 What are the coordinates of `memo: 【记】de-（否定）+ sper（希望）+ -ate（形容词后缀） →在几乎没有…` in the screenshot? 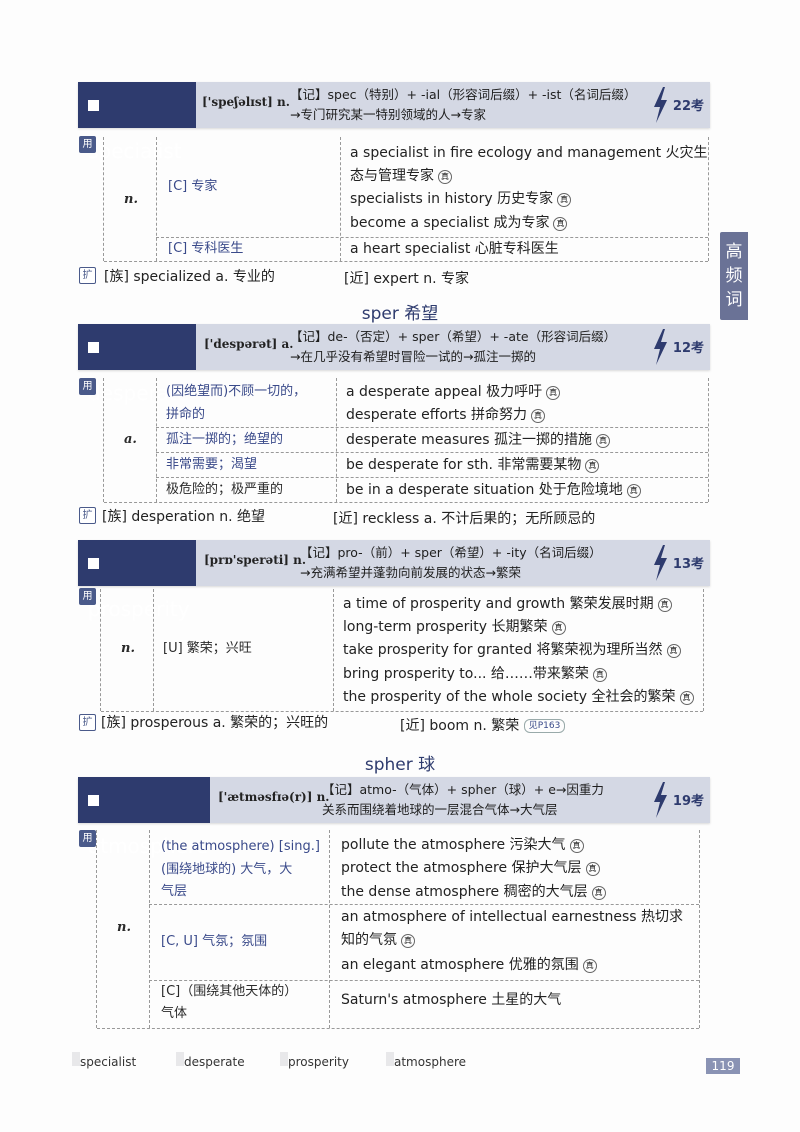 It's located at (453, 347).